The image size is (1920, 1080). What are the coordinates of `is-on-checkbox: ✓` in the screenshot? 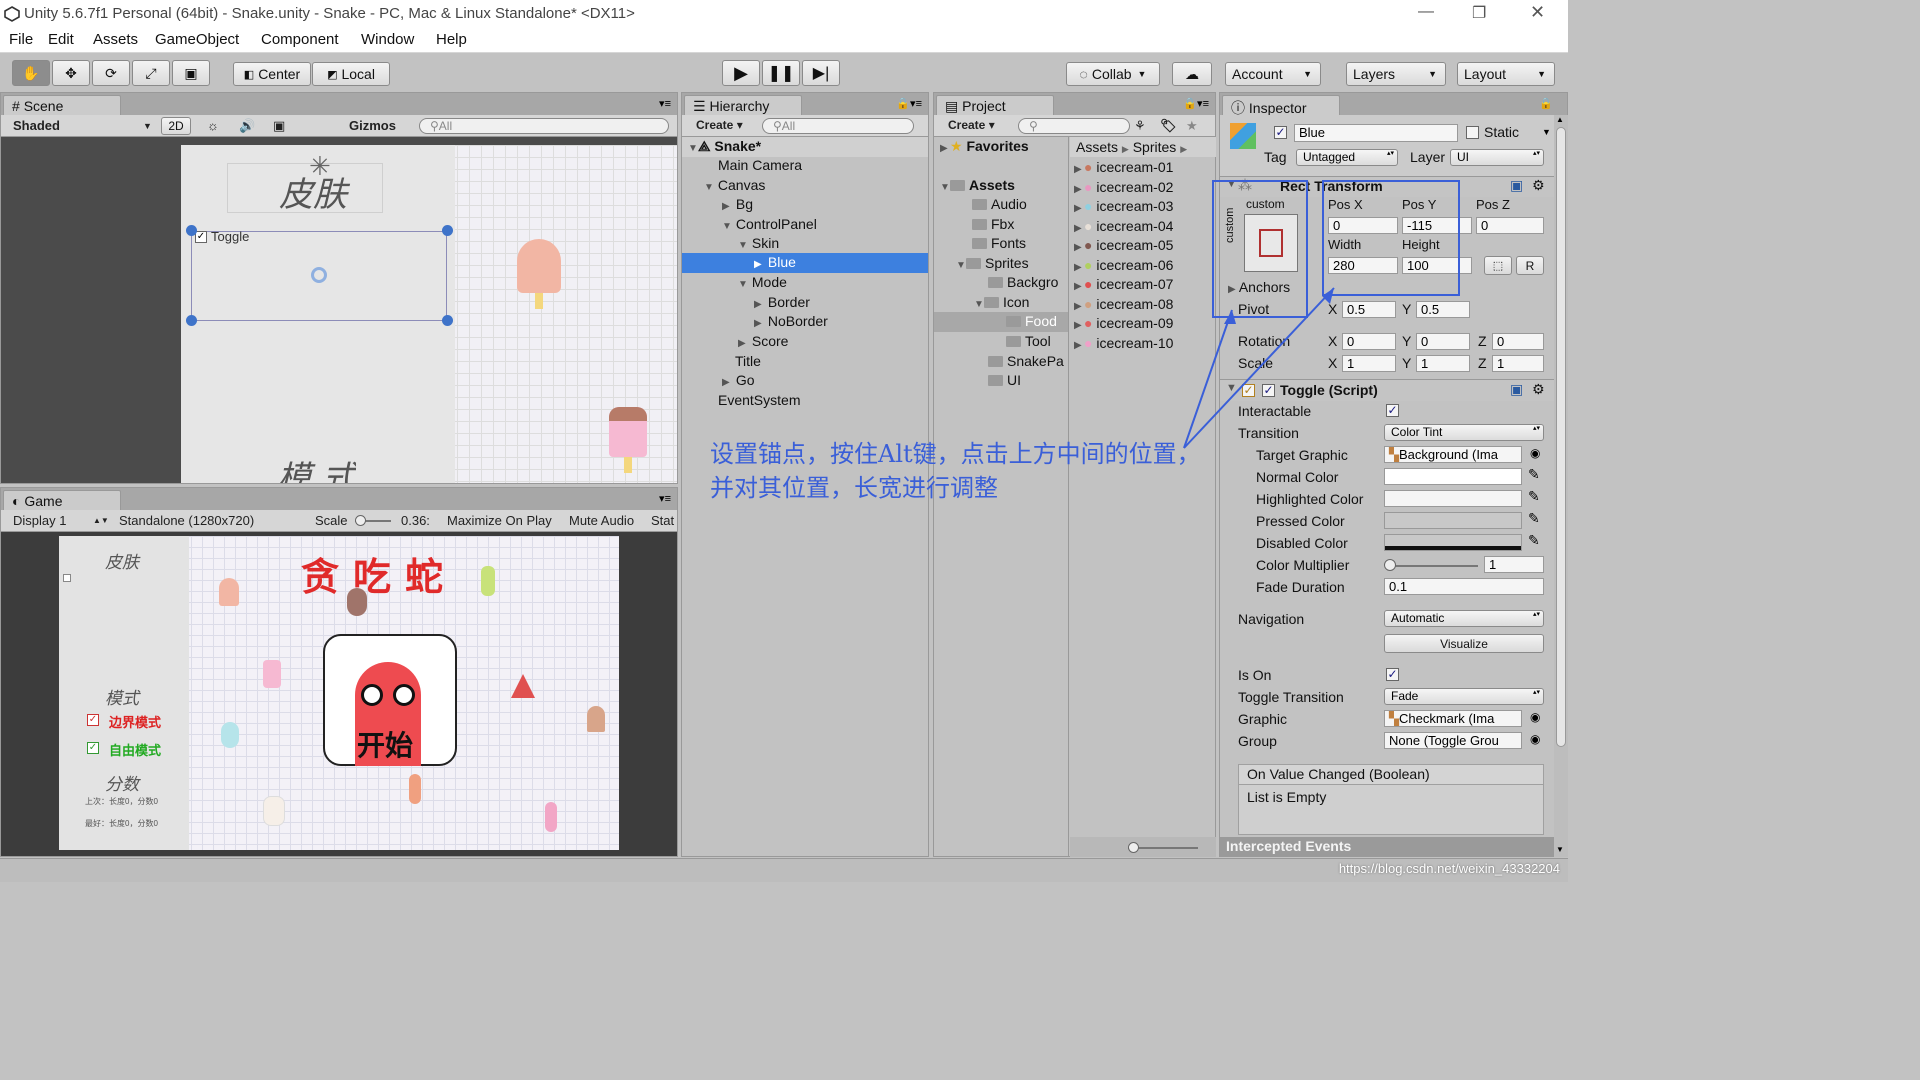 It's located at (1392, 674).